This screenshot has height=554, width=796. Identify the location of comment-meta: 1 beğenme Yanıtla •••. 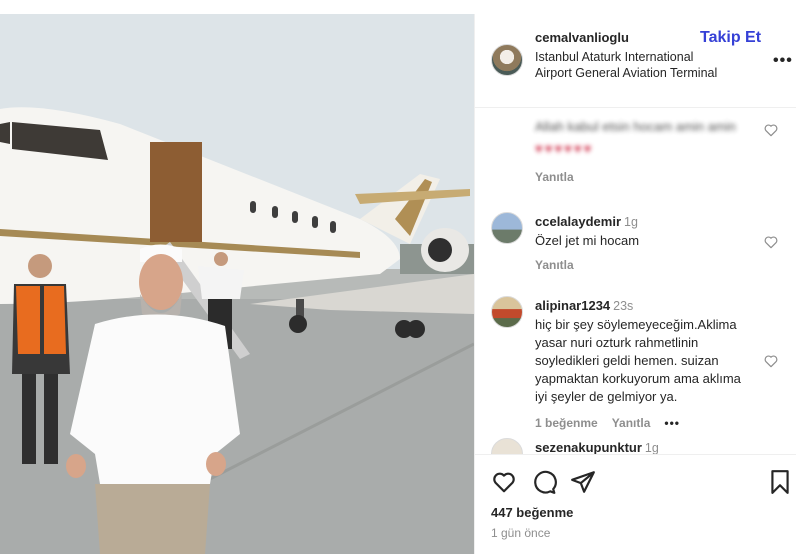
(614, 423).